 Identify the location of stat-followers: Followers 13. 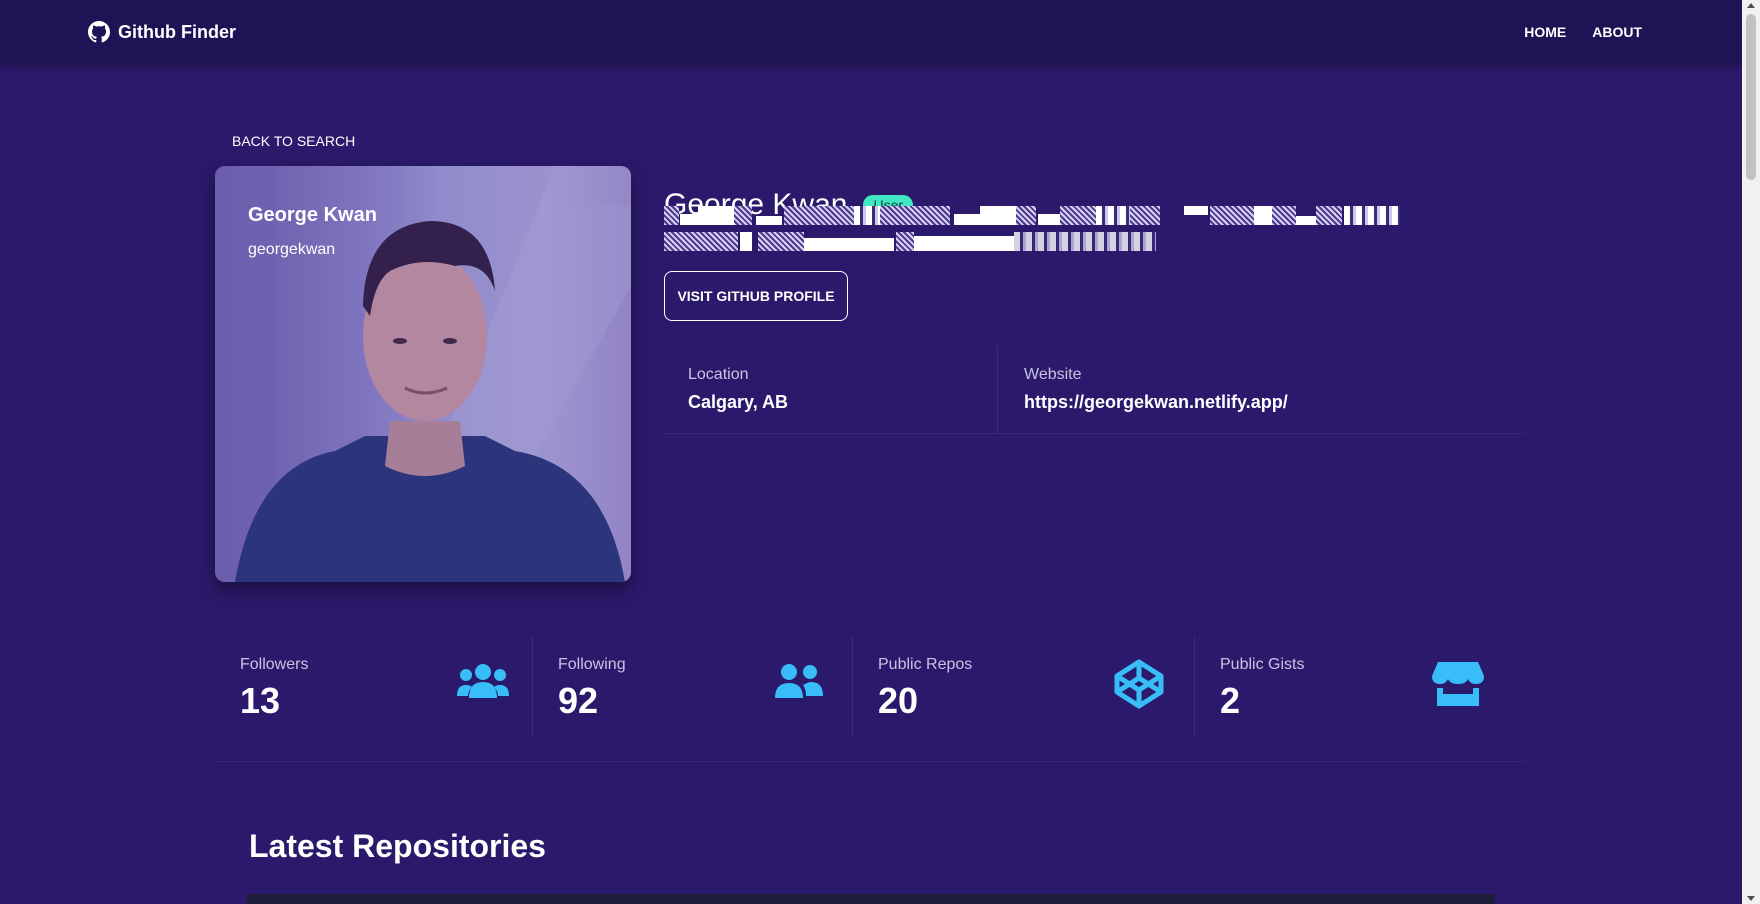
(374, 687).